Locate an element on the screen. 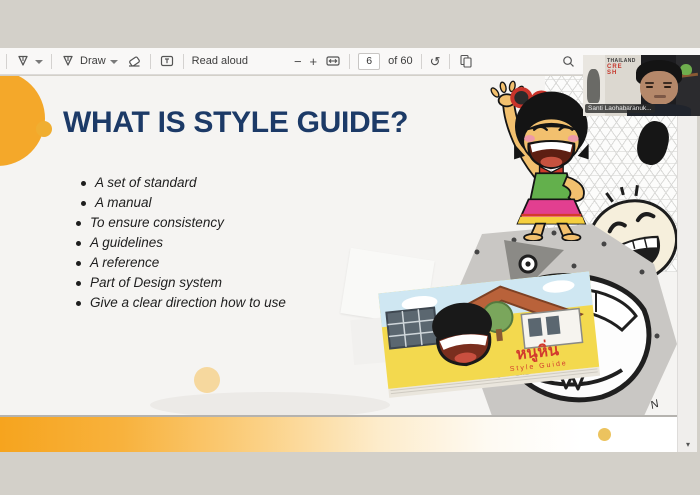 The image size is (700, 495). minus-icon: − is located at coordinates (297, 61).